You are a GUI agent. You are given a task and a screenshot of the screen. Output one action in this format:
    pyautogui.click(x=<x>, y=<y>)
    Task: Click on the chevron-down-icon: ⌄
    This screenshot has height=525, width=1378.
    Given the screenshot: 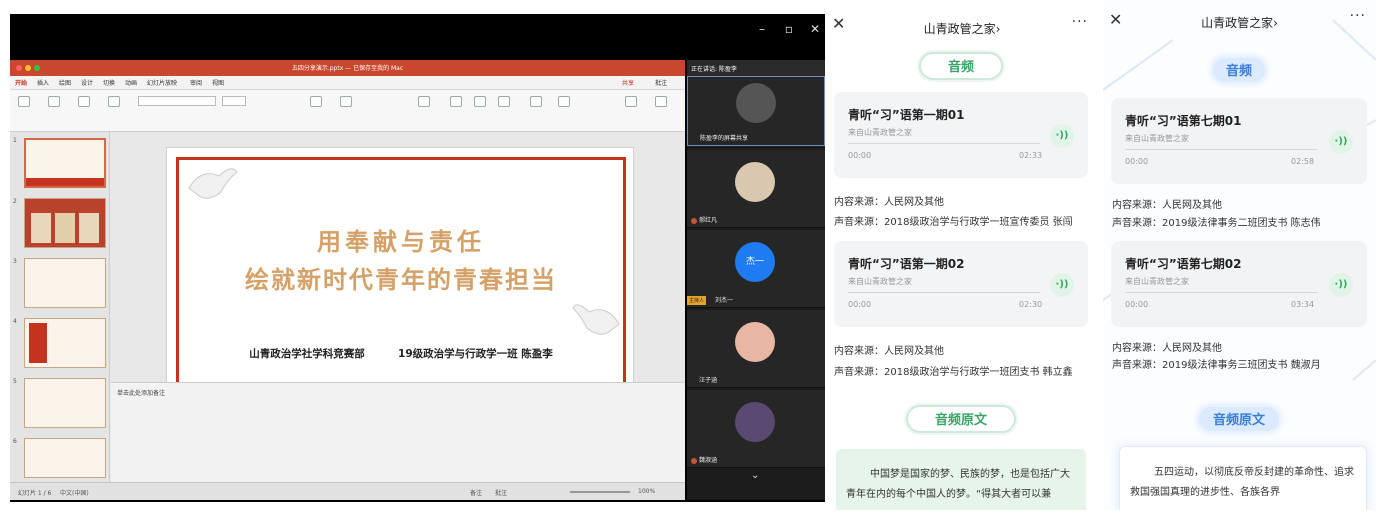 What is the action you would take?
    pyautogui.click(x=755, y=475)
    